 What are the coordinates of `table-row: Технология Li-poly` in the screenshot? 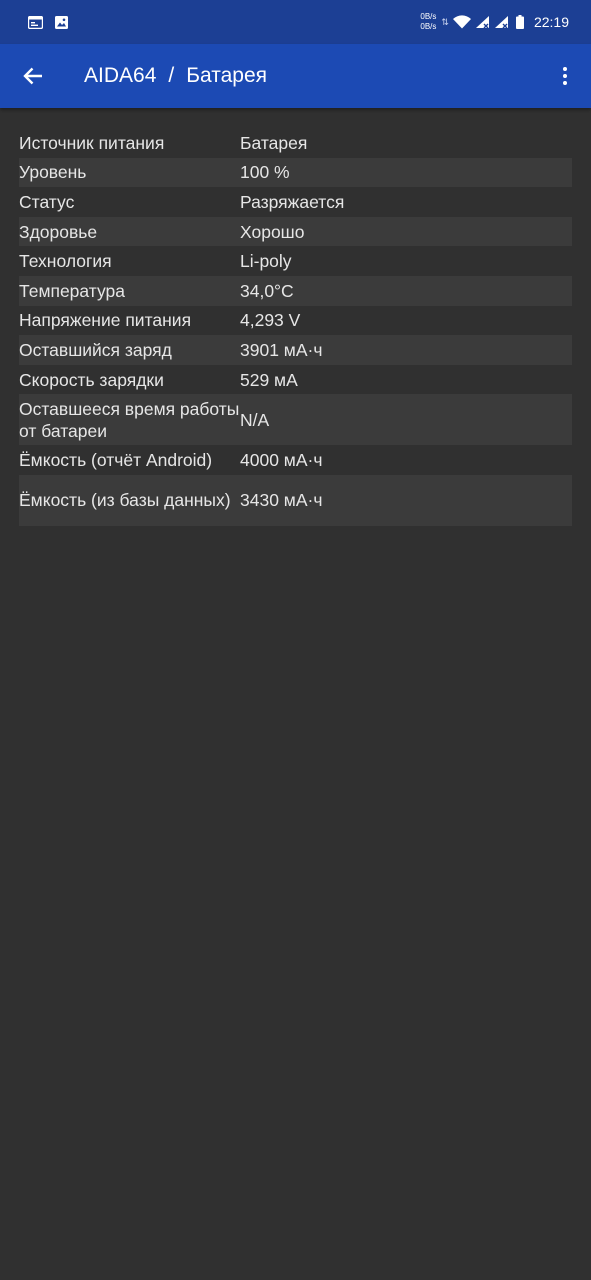 It's located at (295, 261).